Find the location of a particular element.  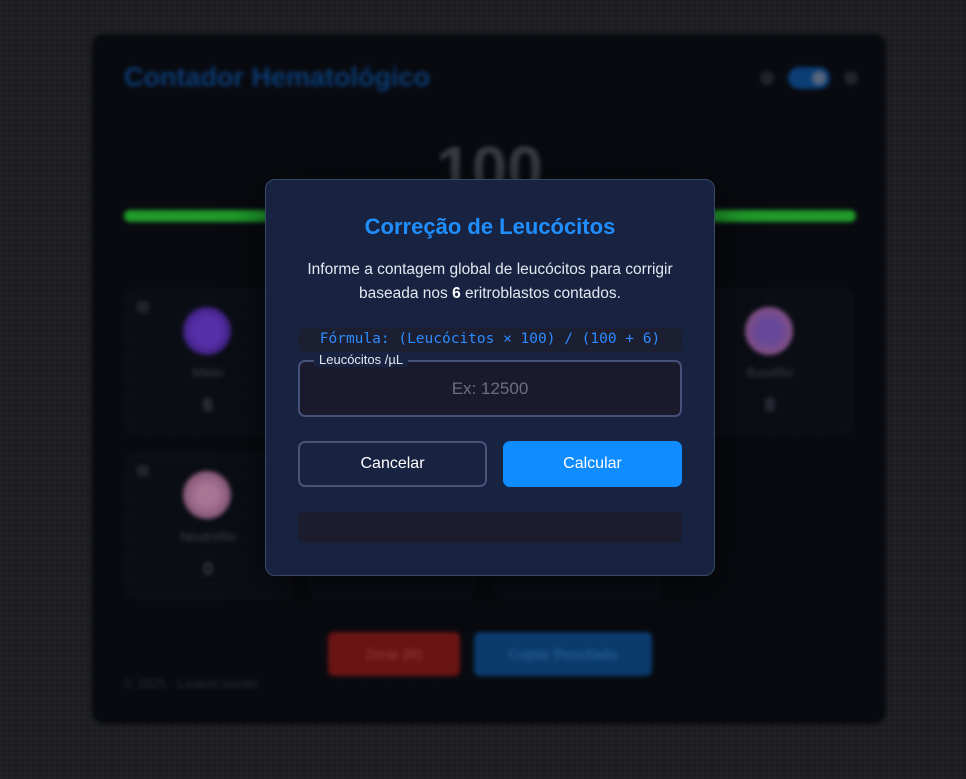

reset-button: Zerar (R) is located at coordinates (394, 654).